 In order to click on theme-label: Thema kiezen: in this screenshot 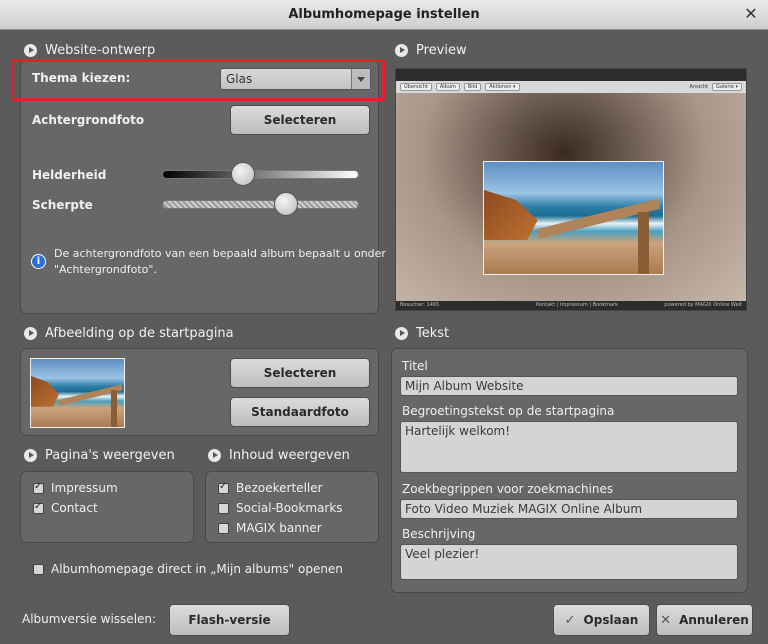, I will do `click(81, 78)`.